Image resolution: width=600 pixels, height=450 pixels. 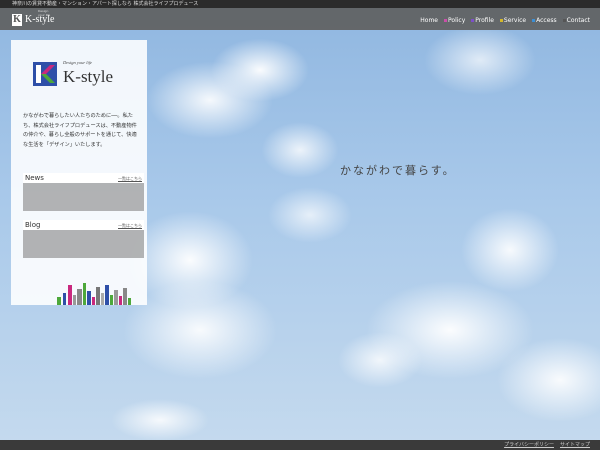 I want to click on nav-service: Service, so click(x=513, y=20).